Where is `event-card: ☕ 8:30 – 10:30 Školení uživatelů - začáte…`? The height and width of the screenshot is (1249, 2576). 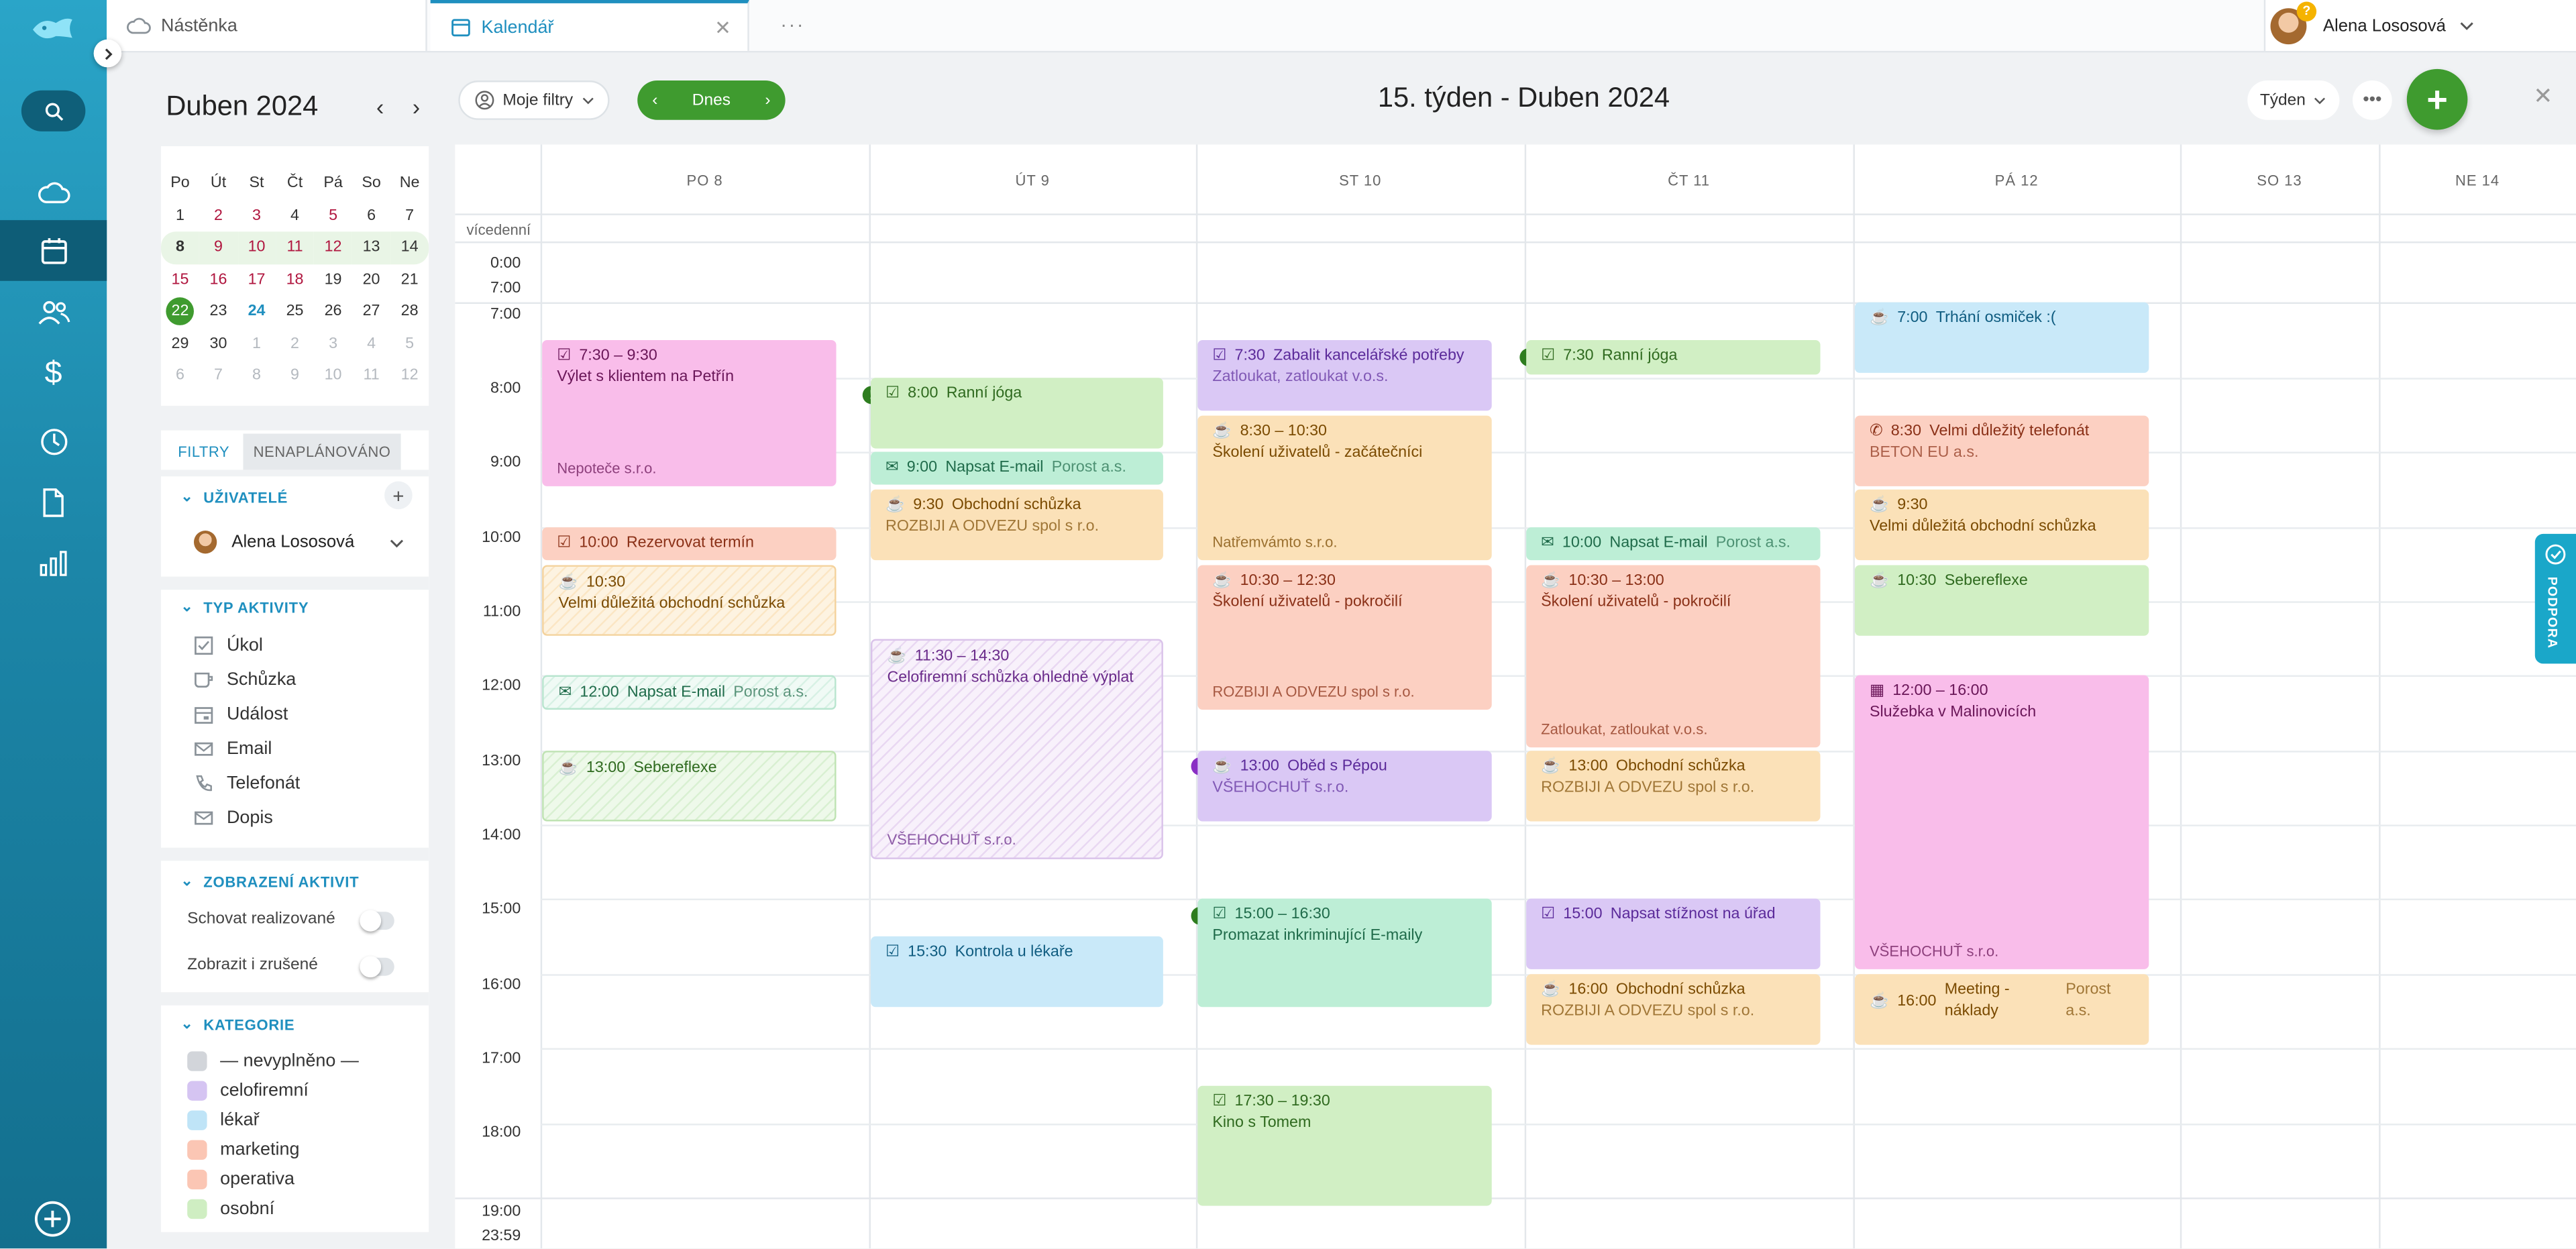
event-card: ☕ 8:30 – 10:30 Školení uživatelů - začáte… is located at coordinates (1344, 488).